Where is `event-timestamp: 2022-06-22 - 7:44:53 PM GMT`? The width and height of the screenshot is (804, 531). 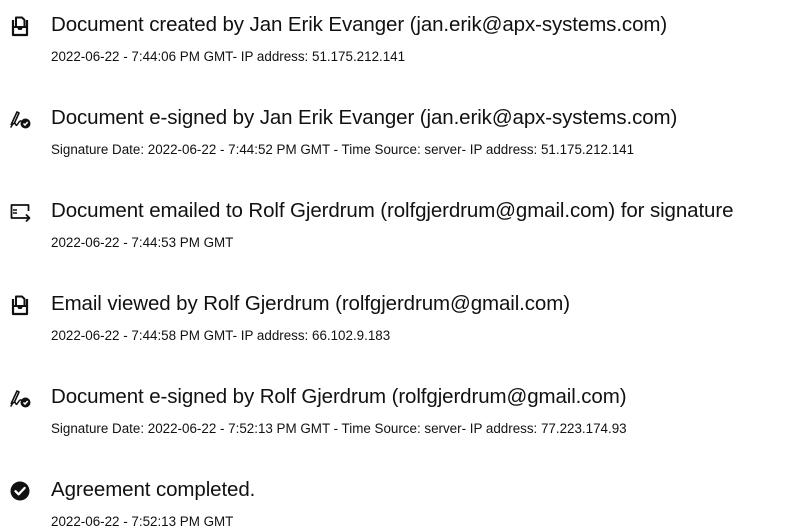 event-timestamp: 2022-06-22 - 7:44:53 PM GMT is located at coordinates (142, 242).